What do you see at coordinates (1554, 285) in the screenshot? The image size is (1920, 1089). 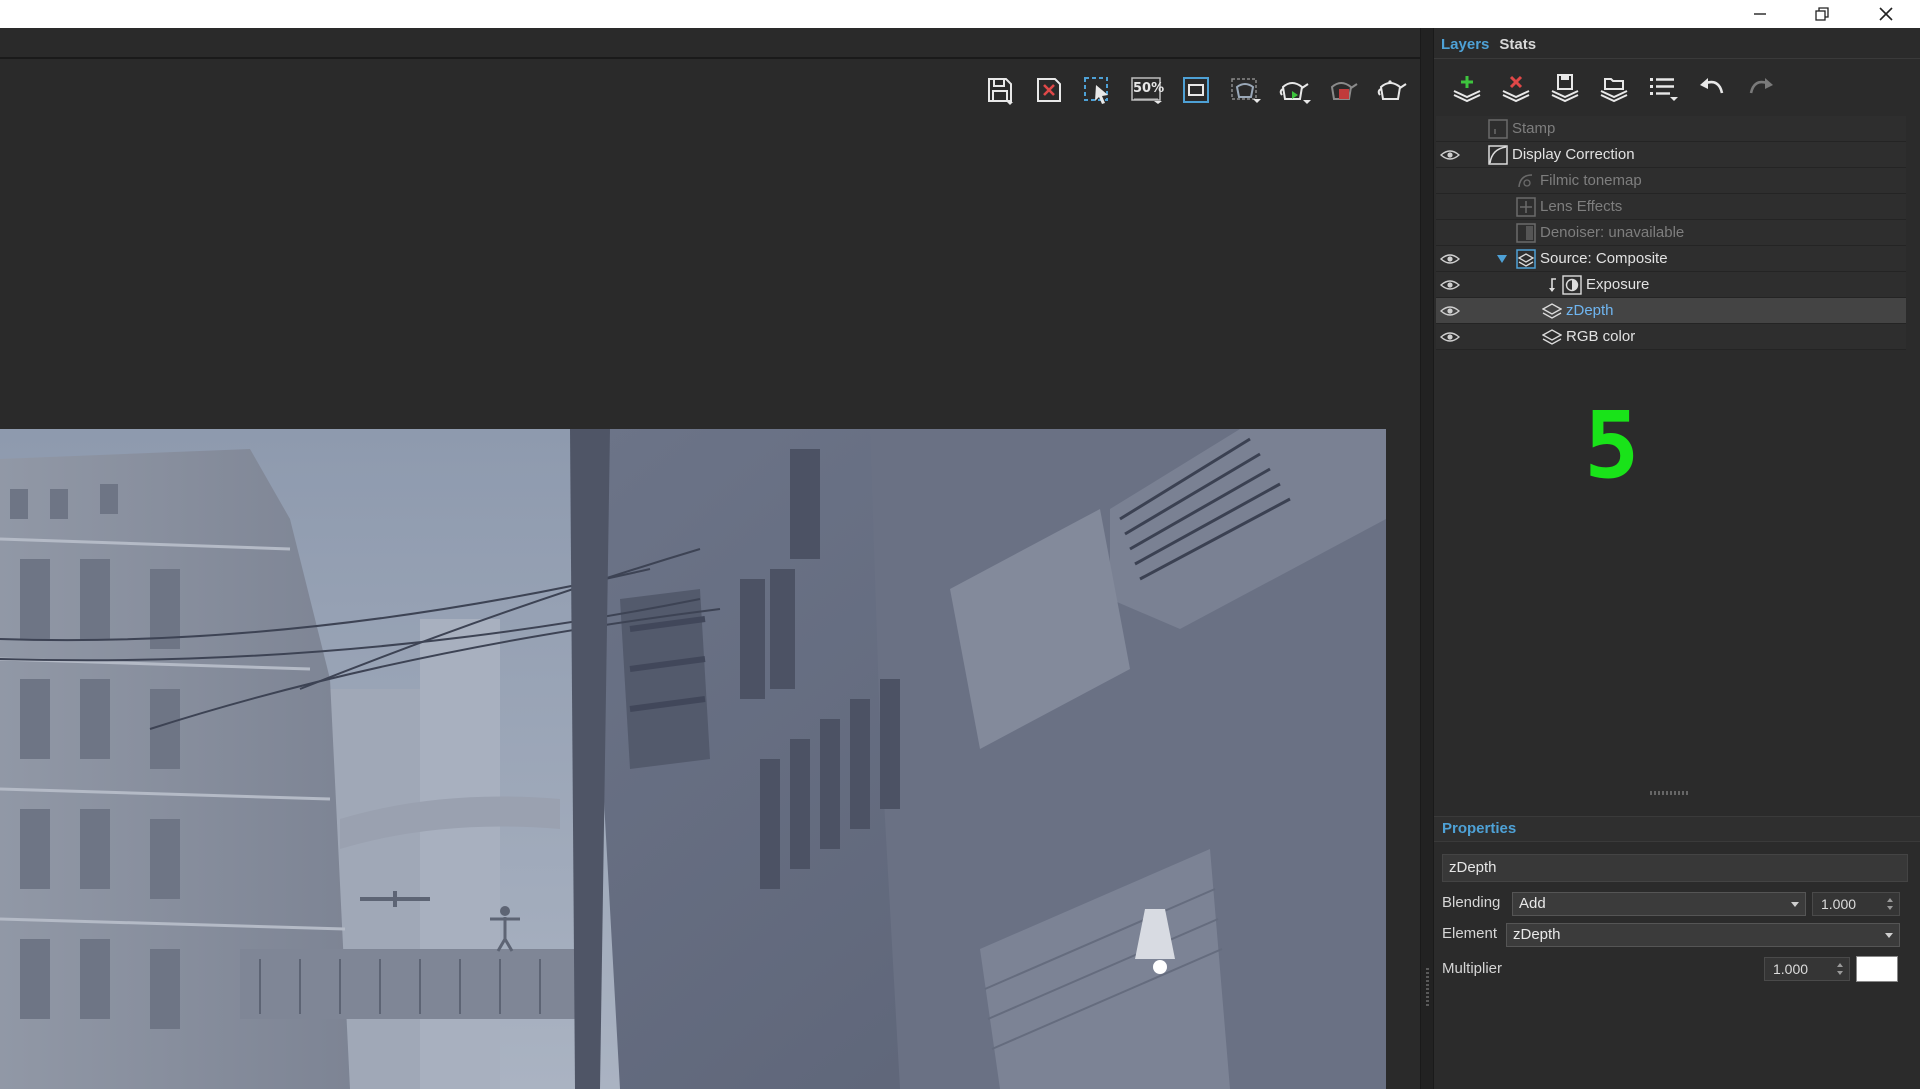 I see `link-arrow-icon` at bounding box center [1554, 285].